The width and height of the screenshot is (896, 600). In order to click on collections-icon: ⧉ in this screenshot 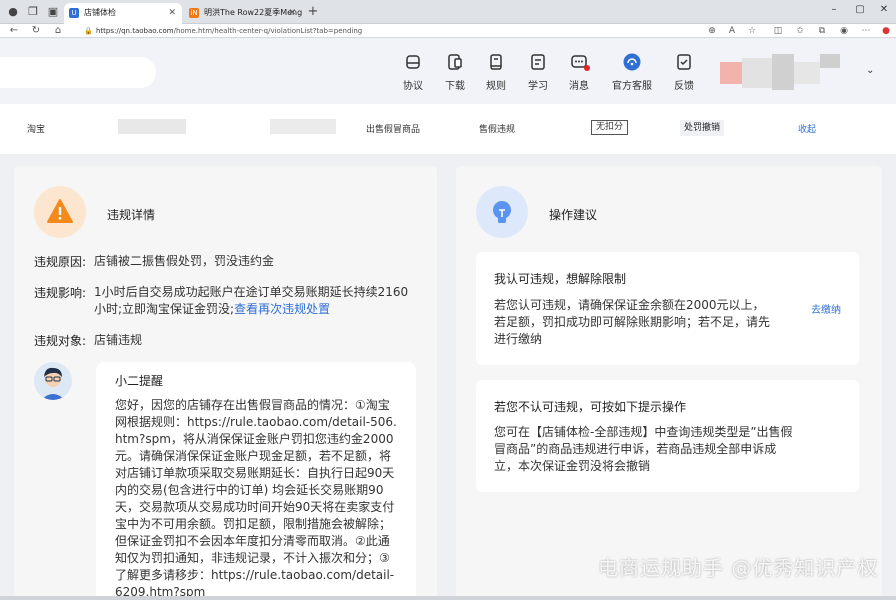, I will do `click(822, 31)`.